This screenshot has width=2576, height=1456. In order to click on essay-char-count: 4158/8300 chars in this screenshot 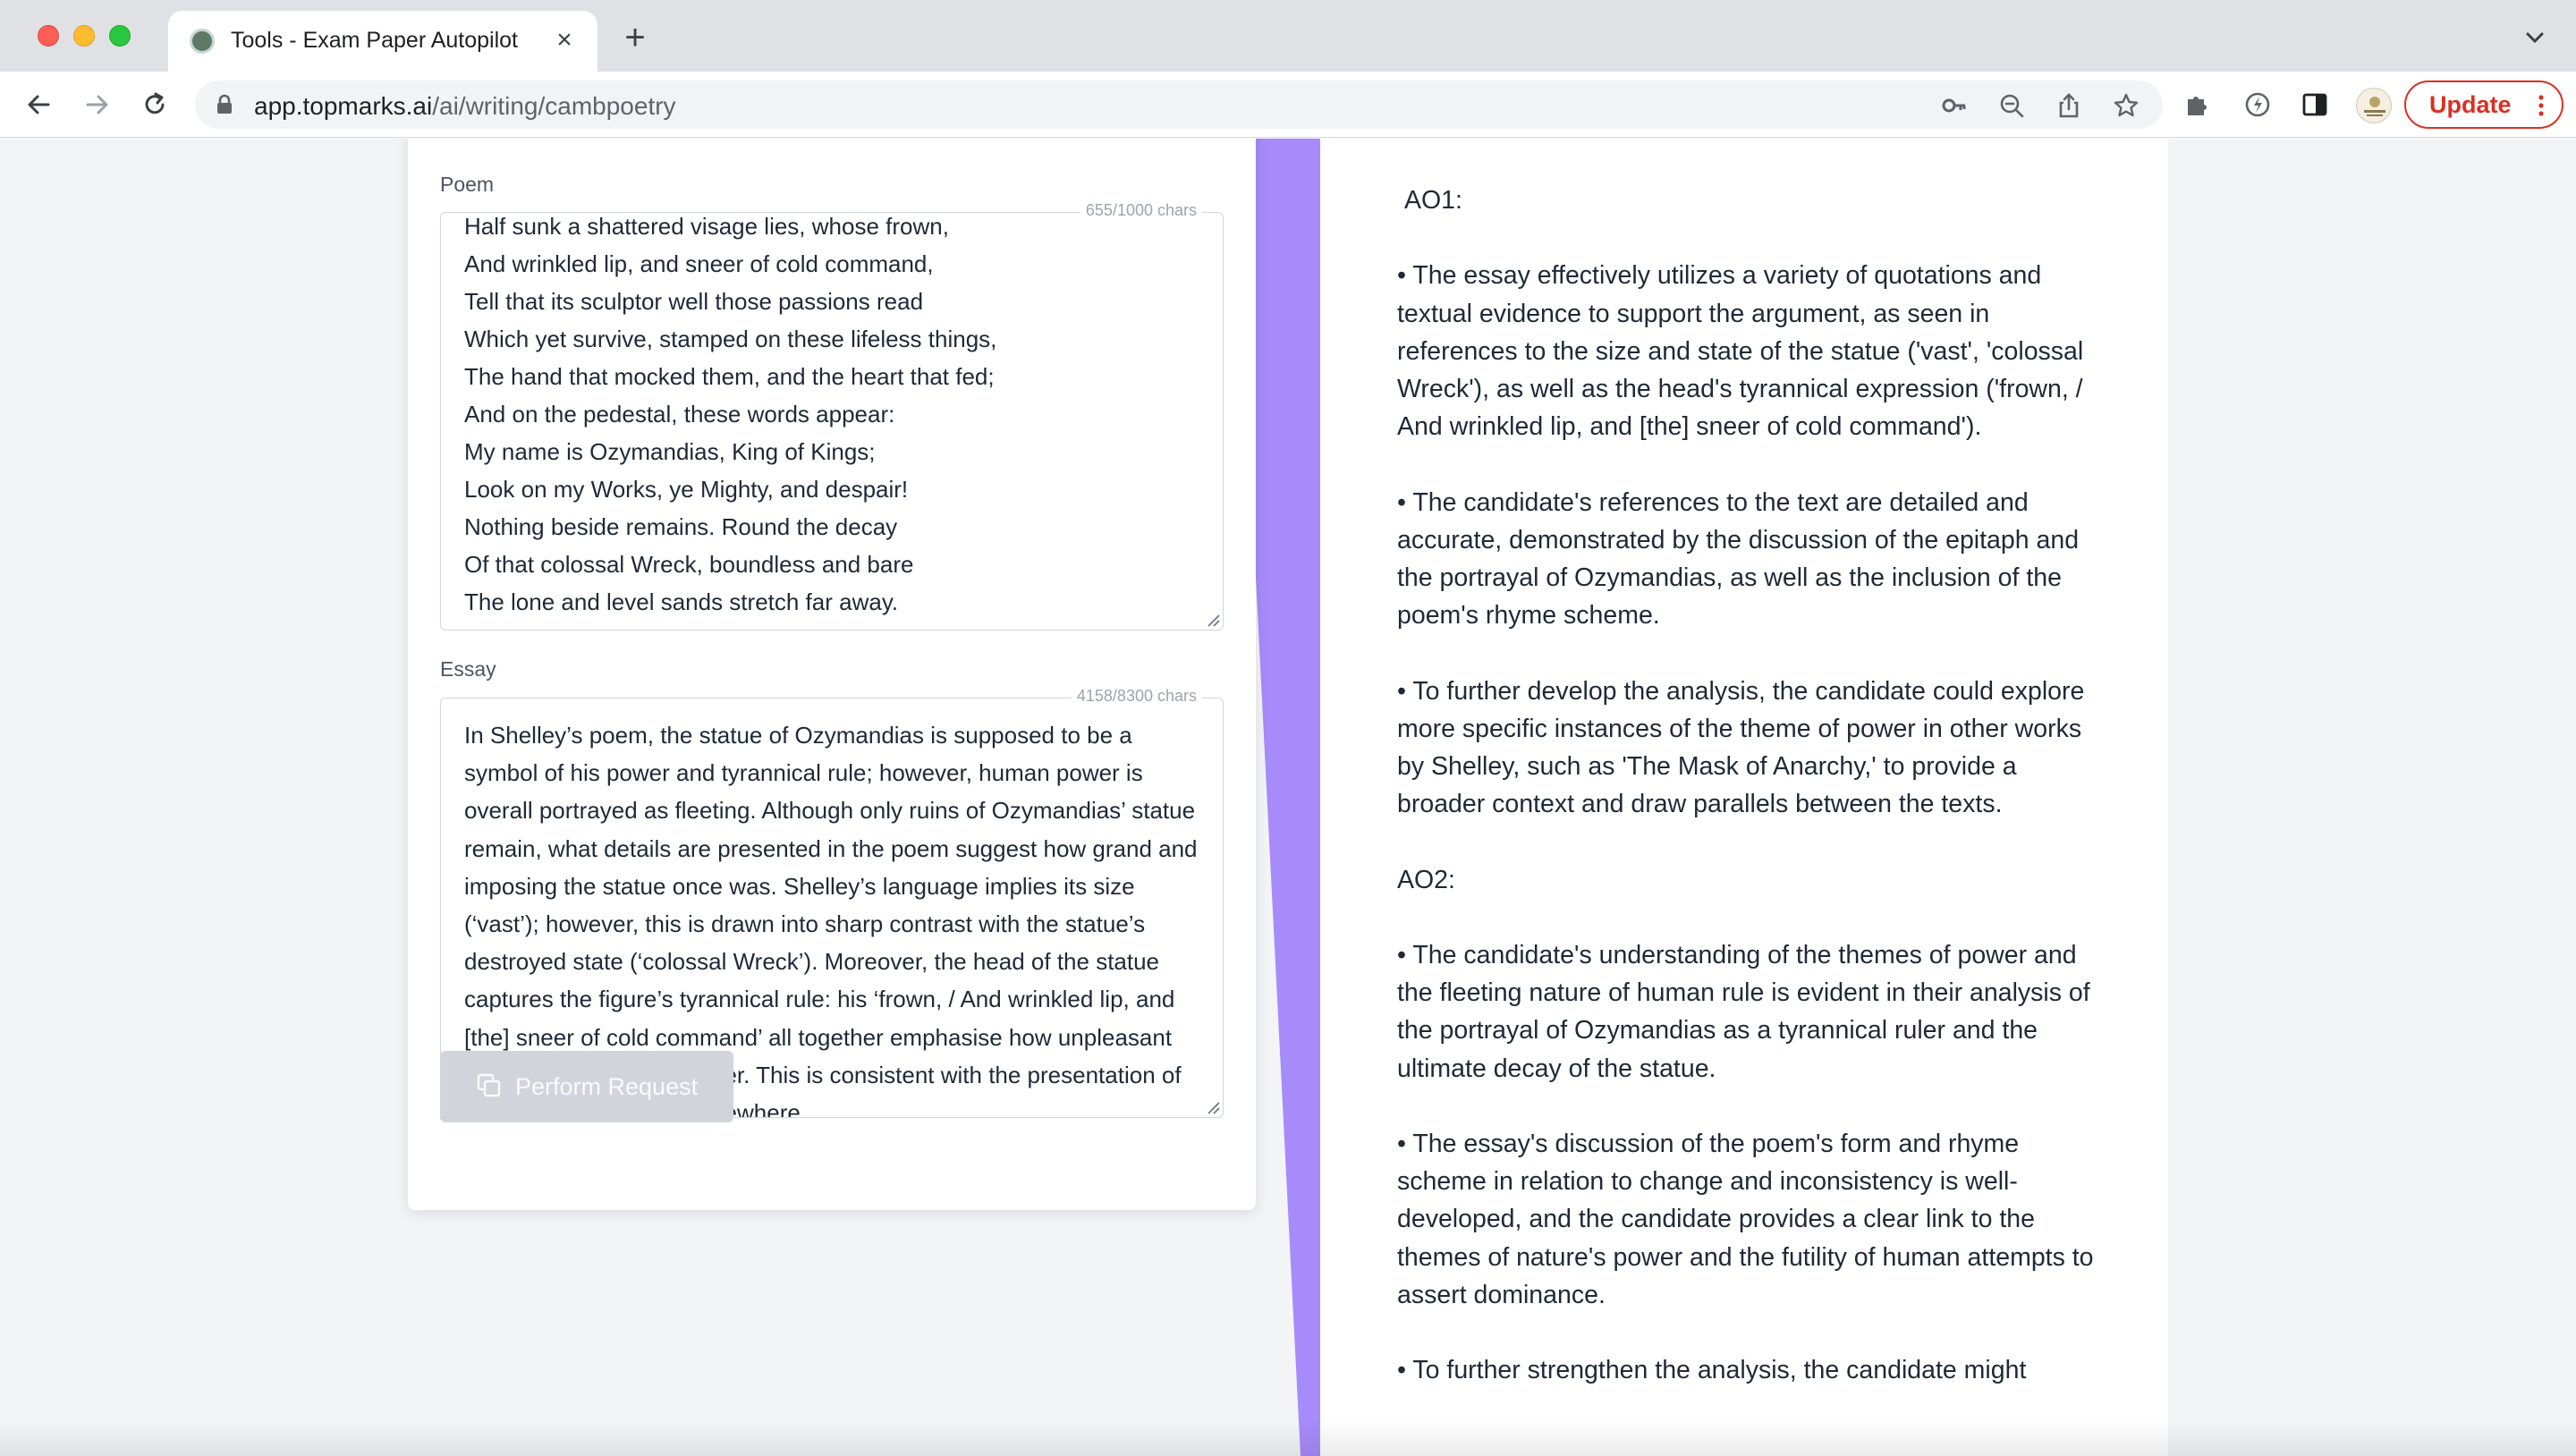, I will do `click(1136, 696)`.